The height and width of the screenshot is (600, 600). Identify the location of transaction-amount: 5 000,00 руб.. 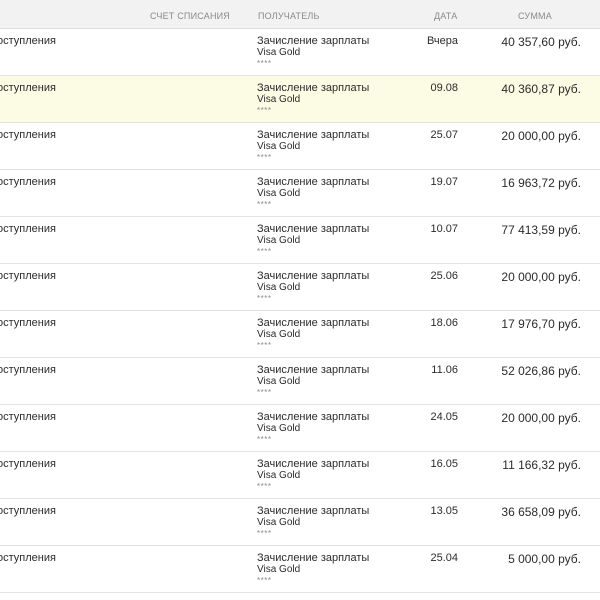
(544, 559).